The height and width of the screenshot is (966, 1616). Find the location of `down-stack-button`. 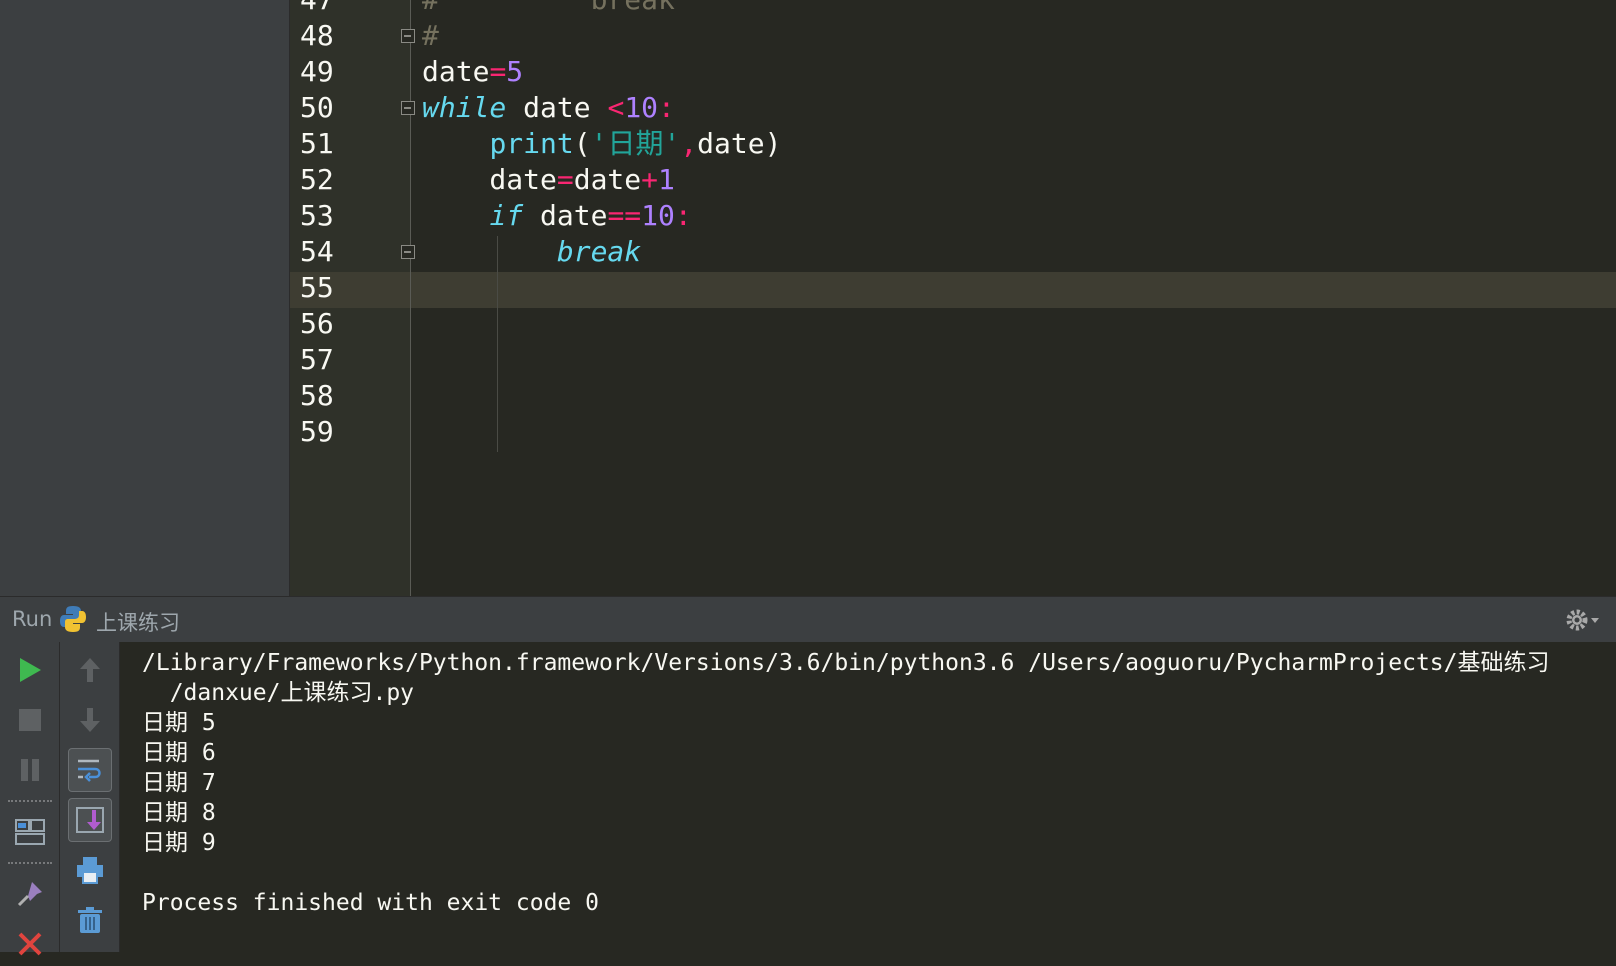

down-stack-button is located at coordinates (90, 720).